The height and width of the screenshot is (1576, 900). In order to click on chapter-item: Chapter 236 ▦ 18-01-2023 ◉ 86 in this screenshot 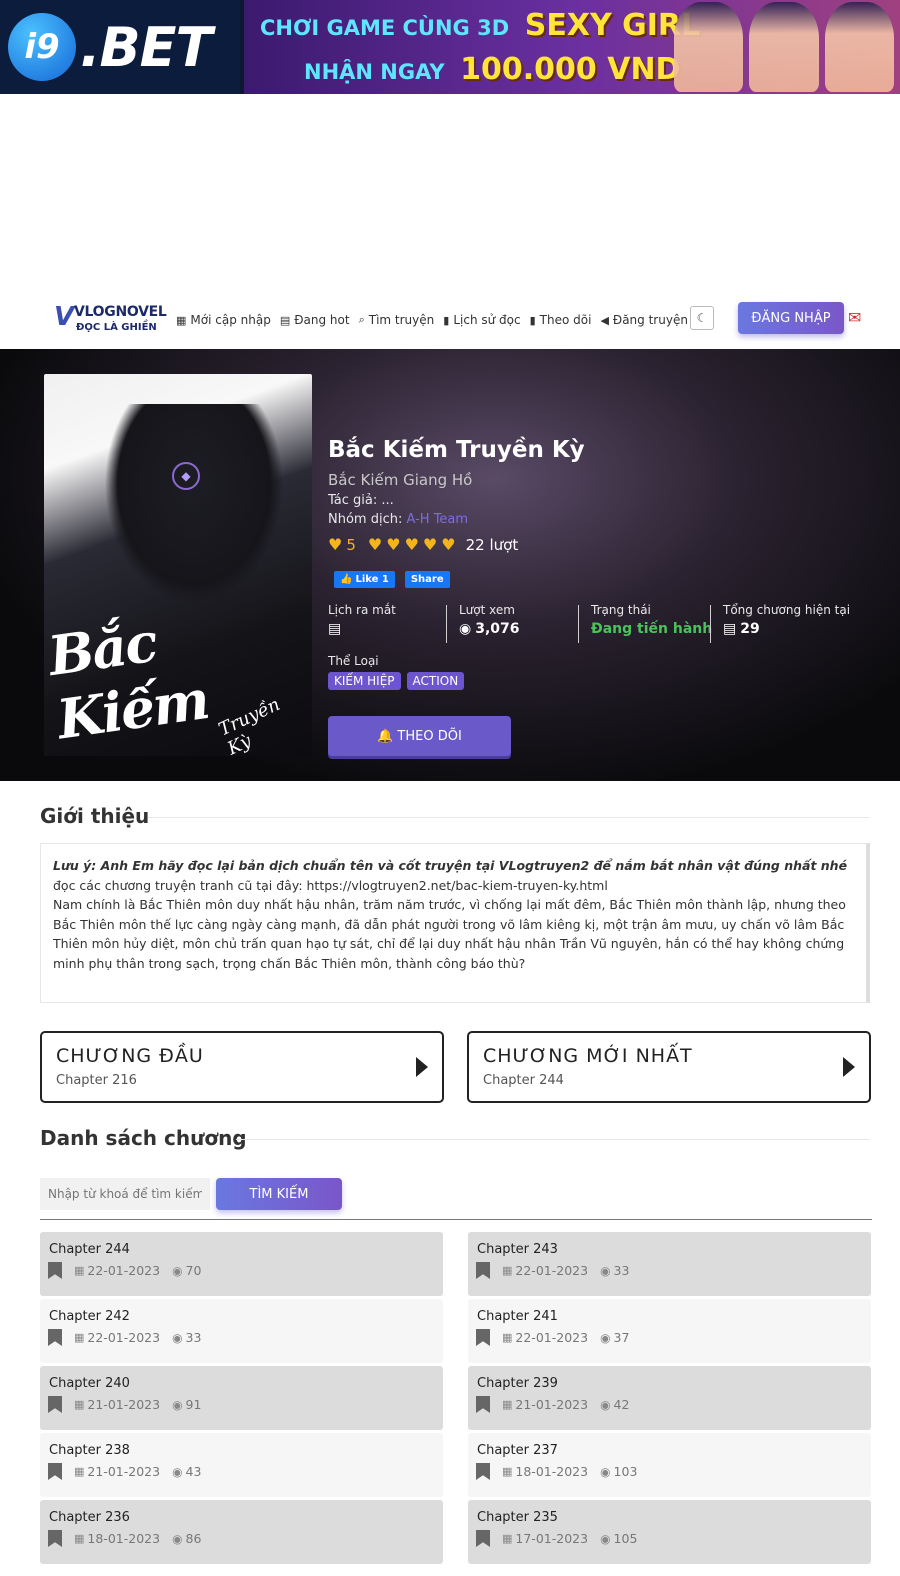, I will do `click(241, 1532)`.